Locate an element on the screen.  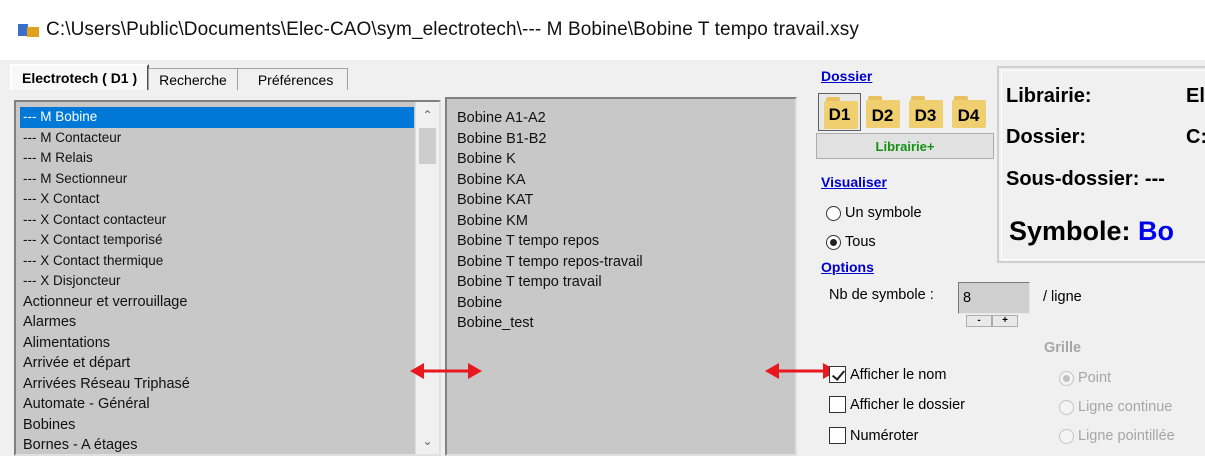
librairie-plus-button: Librairie+ is located at coordinates (905, 146).